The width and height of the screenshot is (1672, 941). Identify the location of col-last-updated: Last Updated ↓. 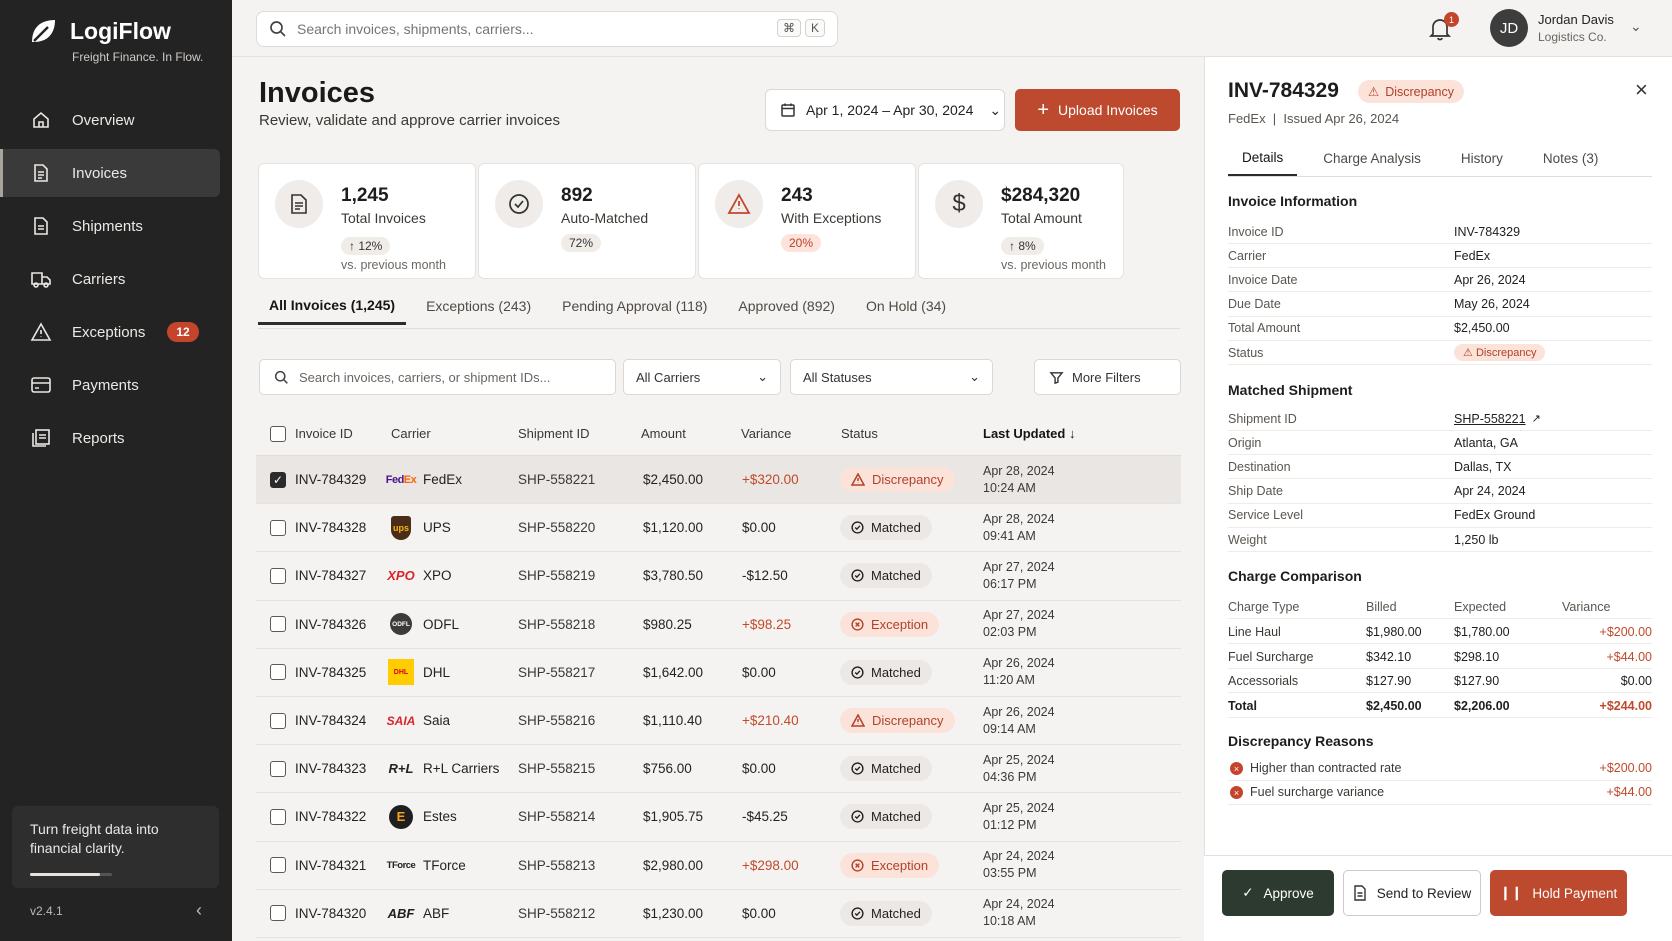
(1029, 433).